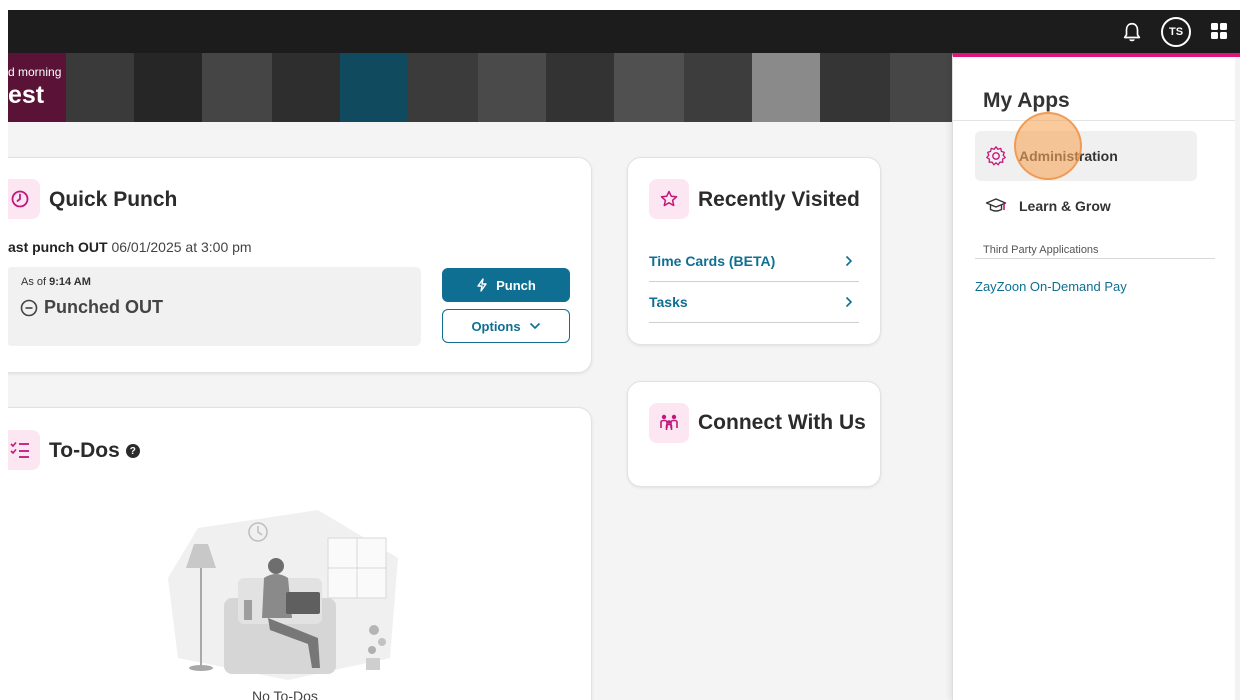 Image resolution: width=1244 pixels, height=700 pixels. Describe the element at coordinates (70, 282) in the screenshot. I see `as-of-time: 9:14 AM` at that location.